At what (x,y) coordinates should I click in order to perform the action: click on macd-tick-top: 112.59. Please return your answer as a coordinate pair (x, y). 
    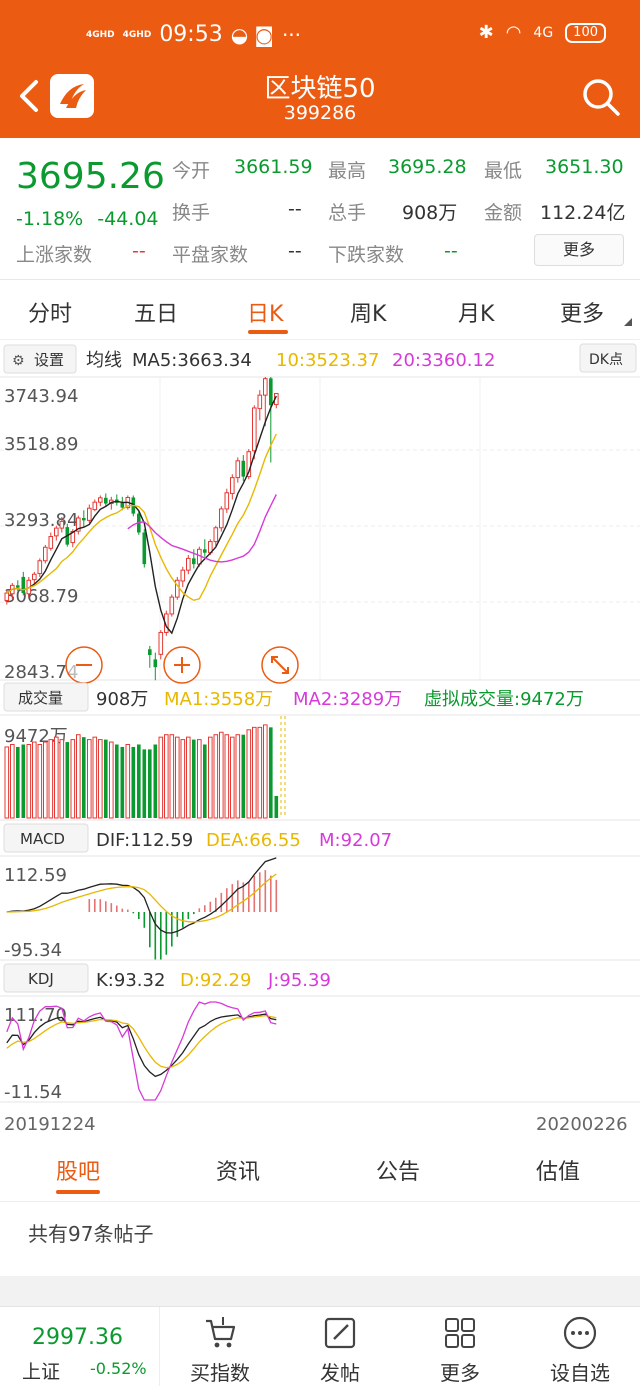
    Looking at the image, I should click on (35, 875).